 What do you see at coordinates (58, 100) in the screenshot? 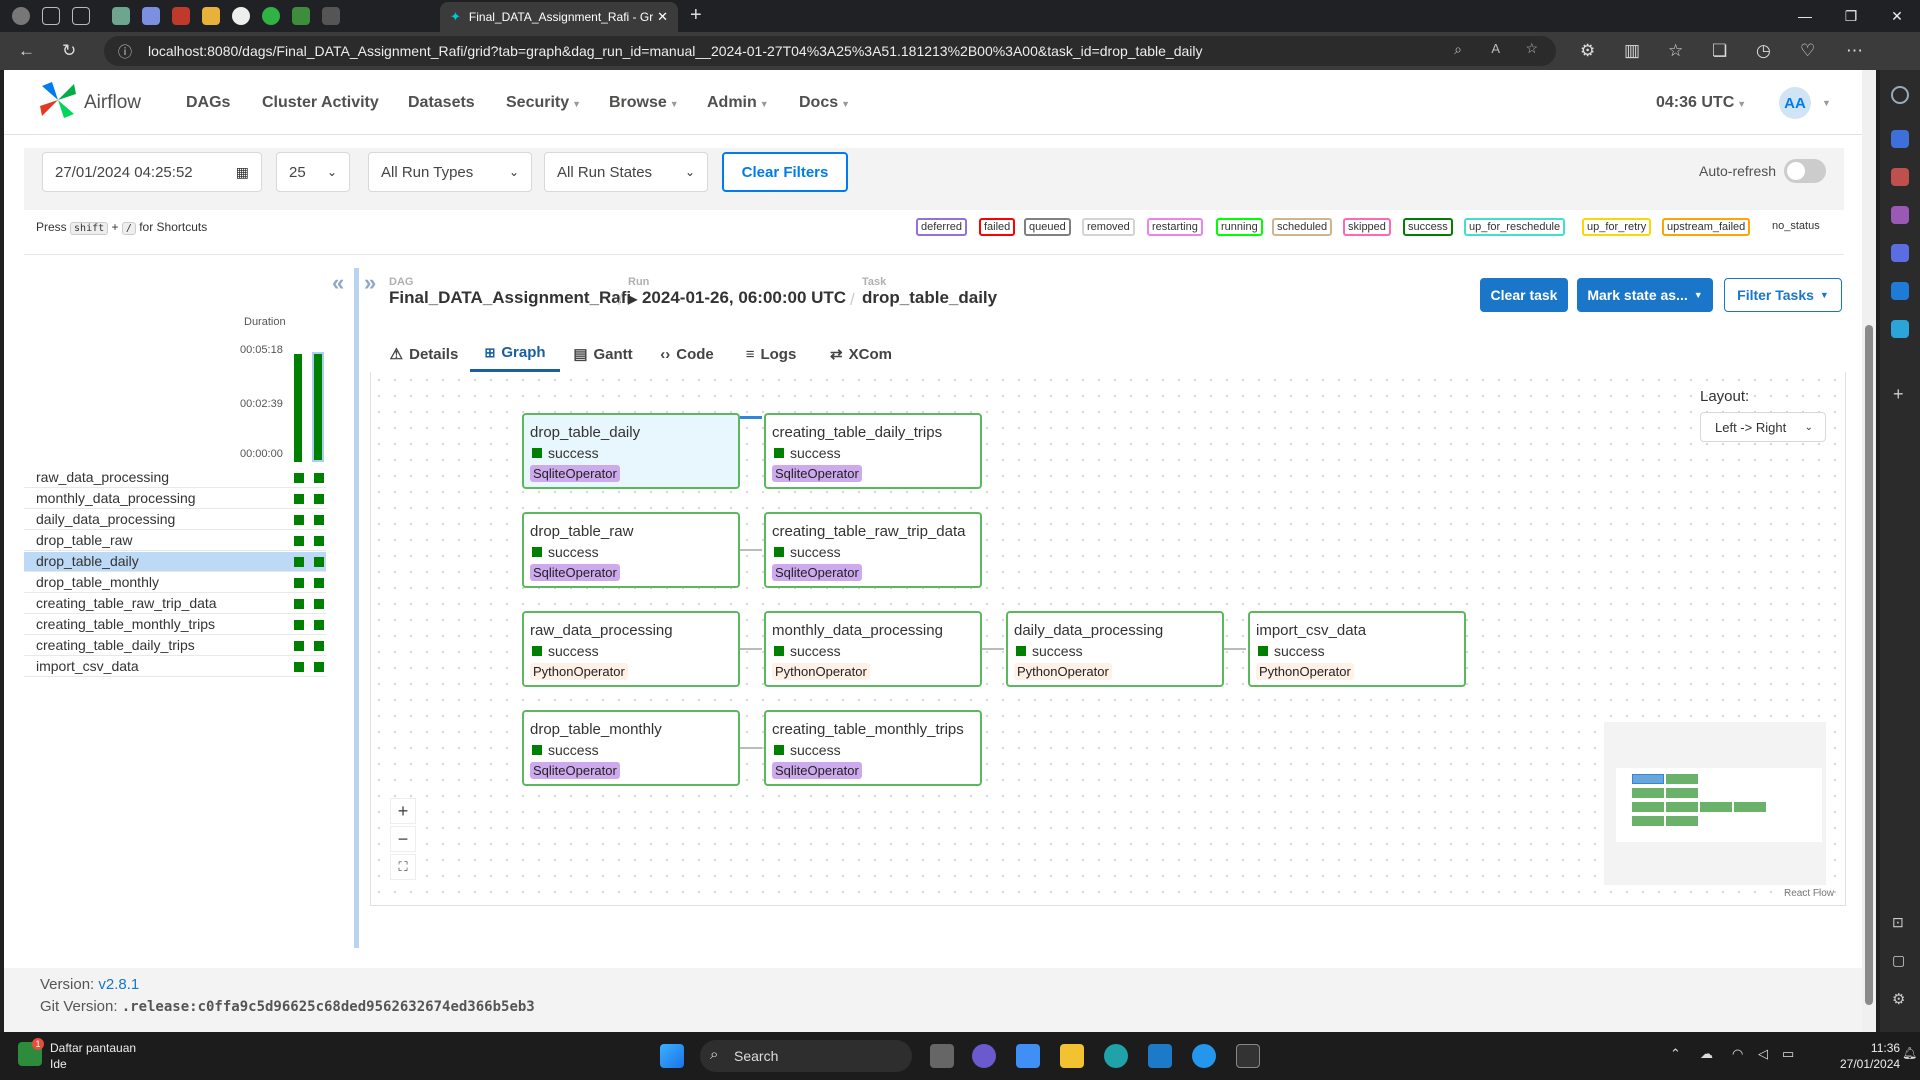
I see `airflow-logo-icon` at bounding box center [58, 100].